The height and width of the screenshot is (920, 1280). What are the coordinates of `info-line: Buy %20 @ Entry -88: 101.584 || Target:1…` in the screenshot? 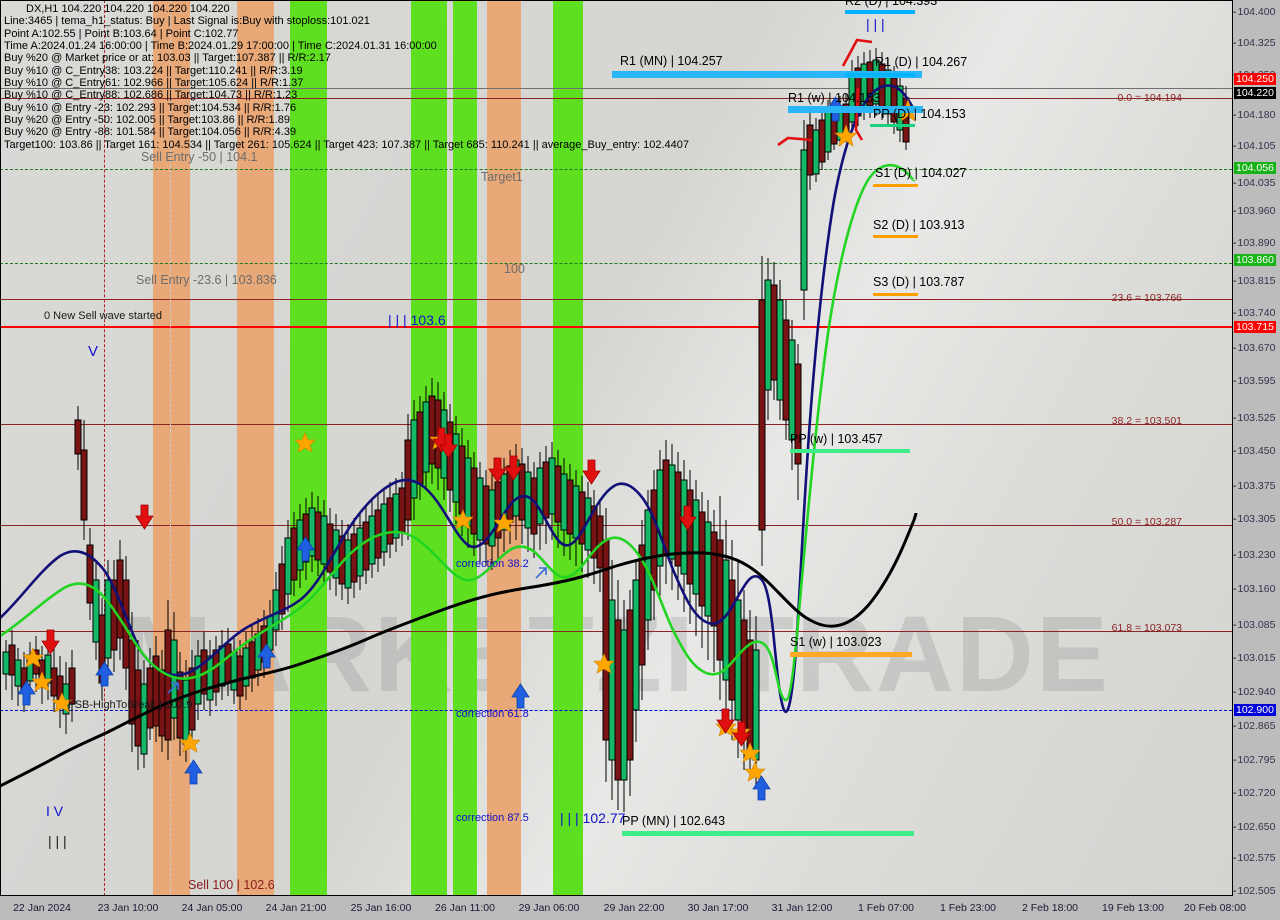 It's located at (150, 132).